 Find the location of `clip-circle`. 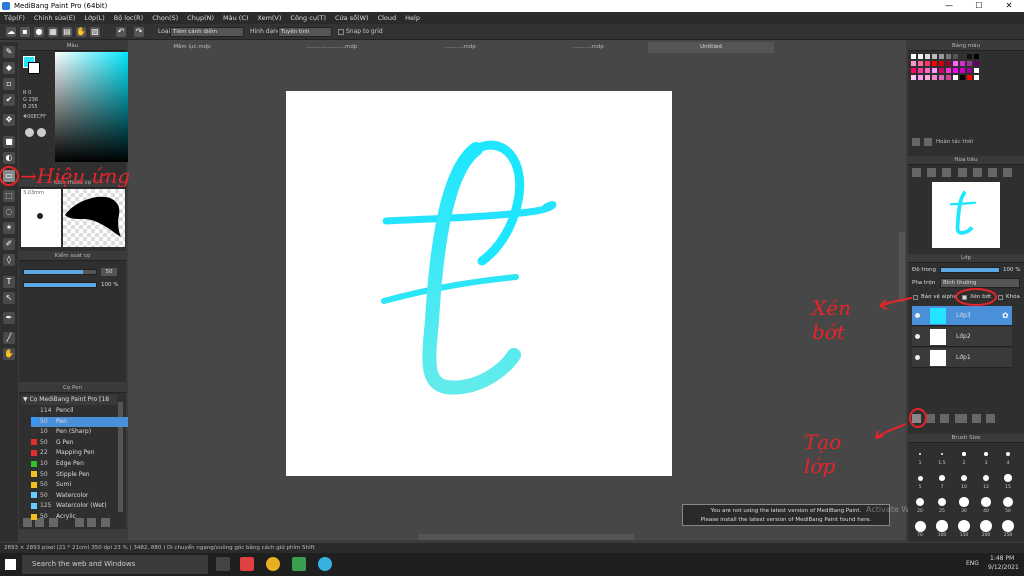

clip-circle is located at coordinates (976, 297).